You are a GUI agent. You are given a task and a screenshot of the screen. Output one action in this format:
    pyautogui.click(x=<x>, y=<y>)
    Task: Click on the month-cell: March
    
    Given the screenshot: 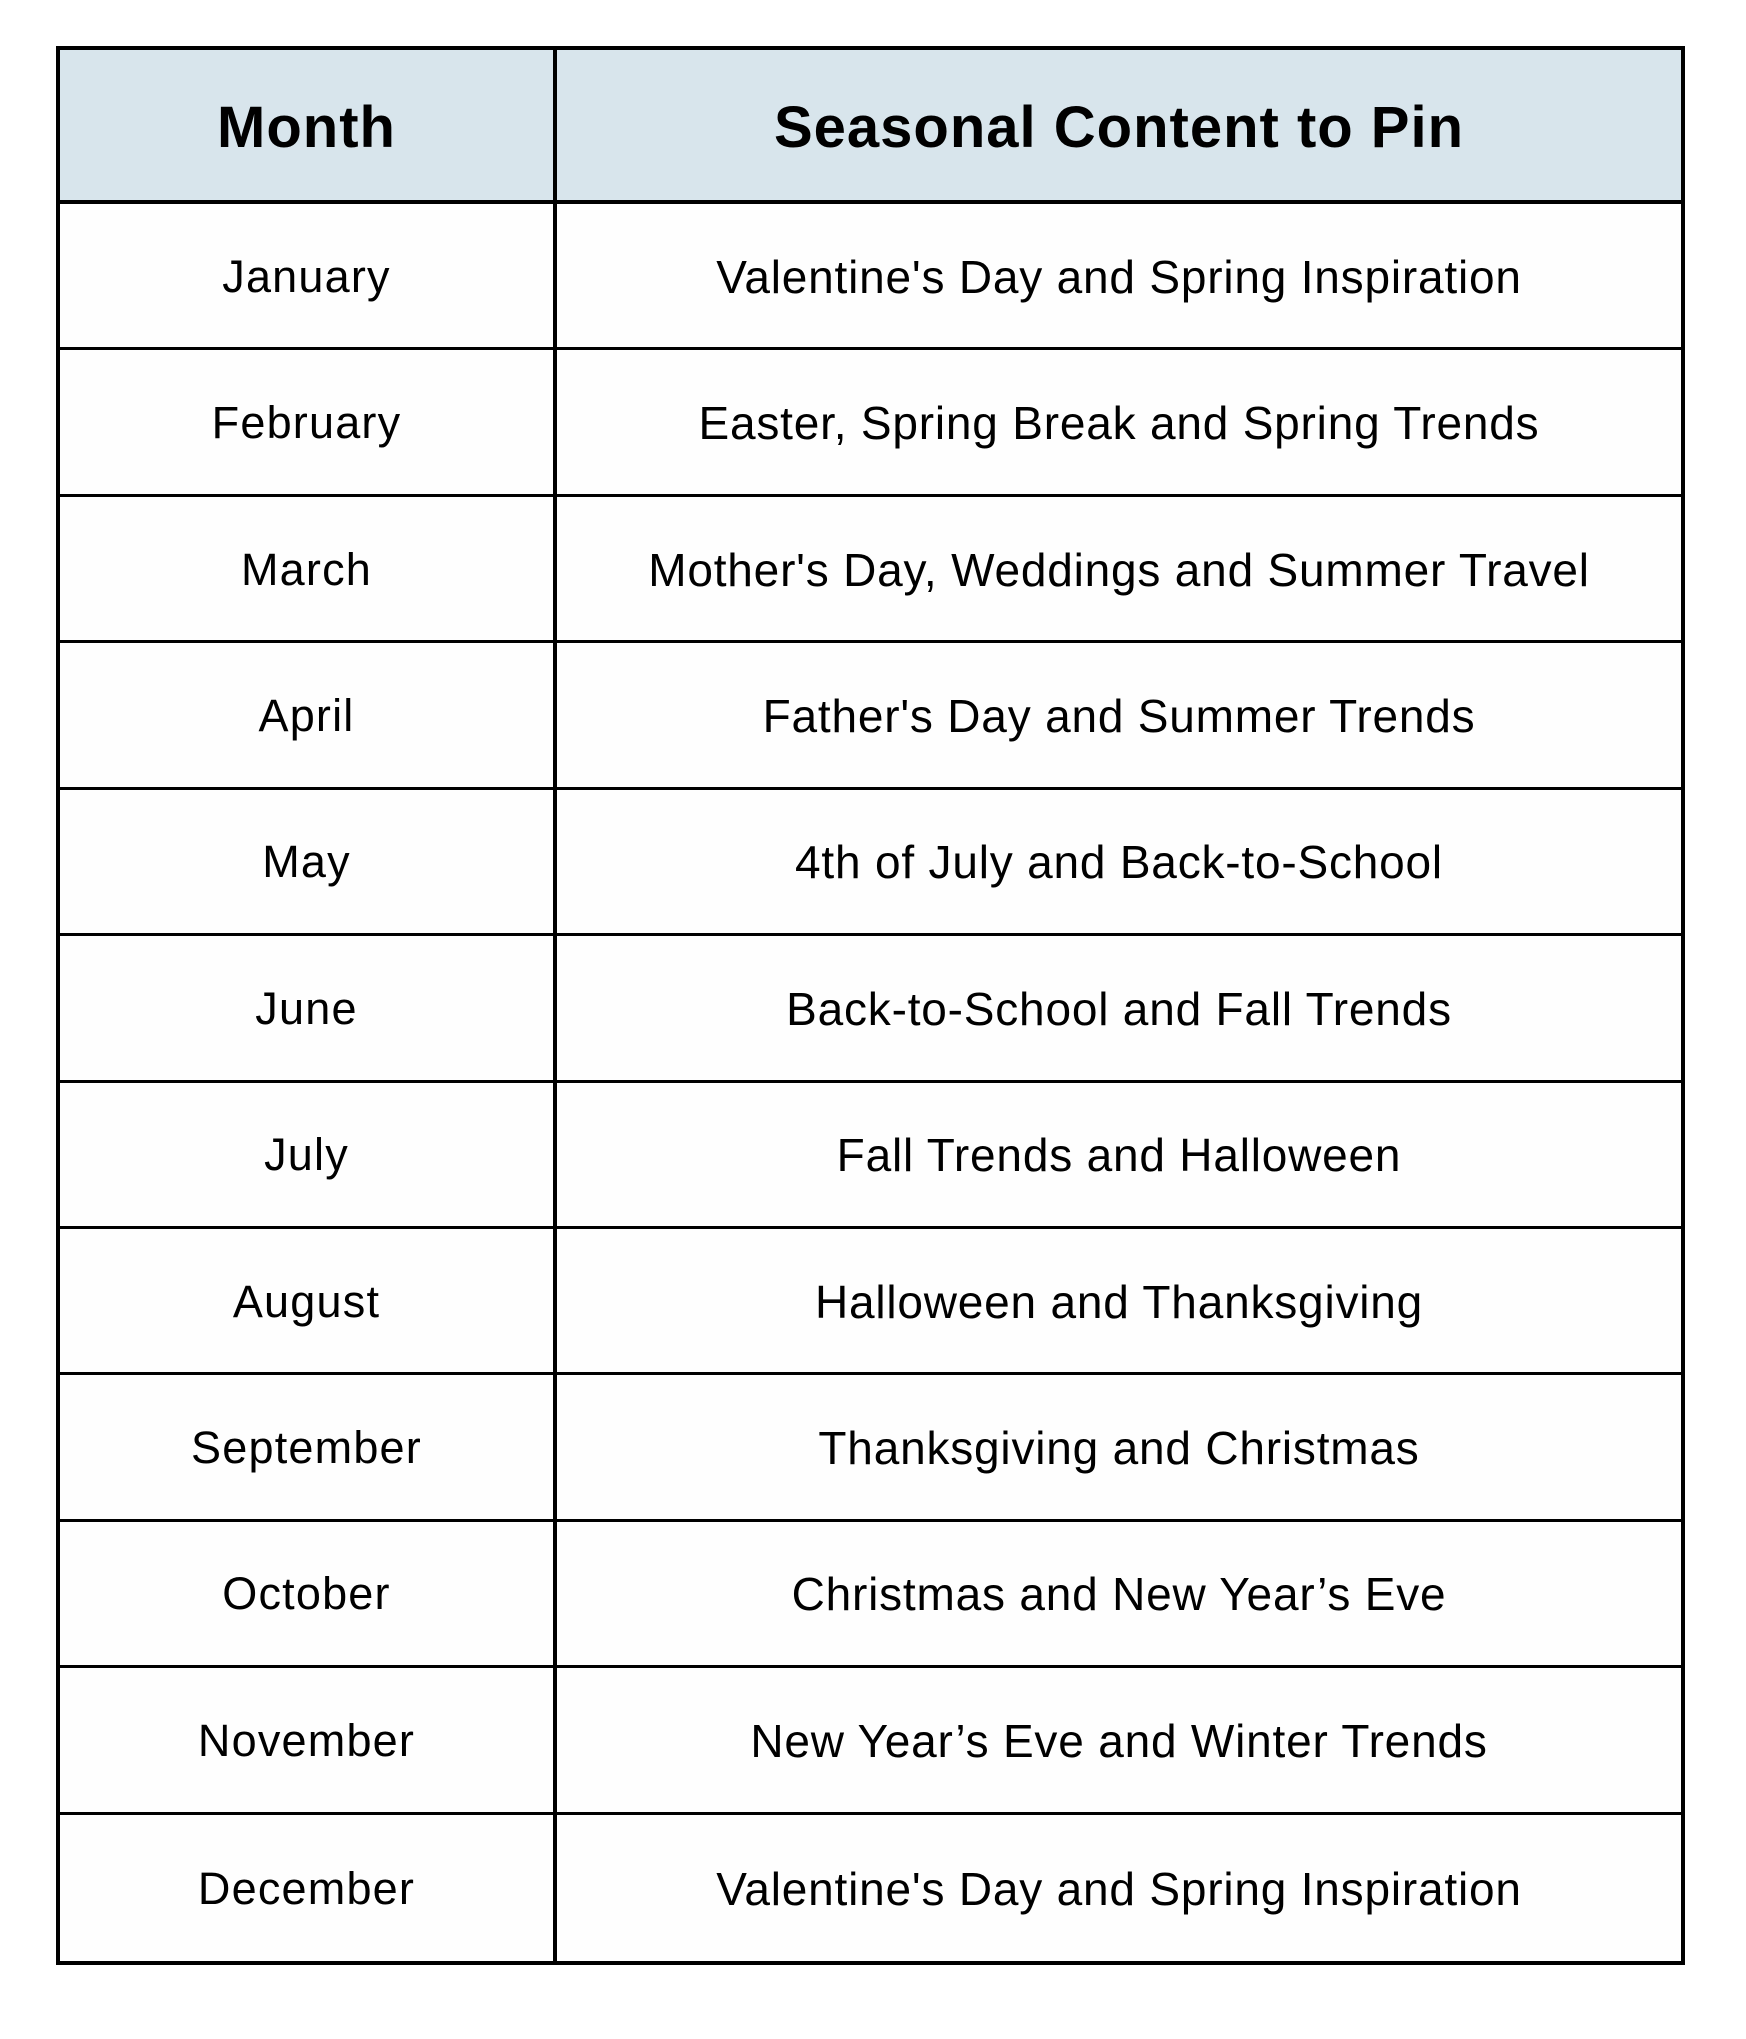 What is the action you would take?
    pyautogui.click(x=308, y=570)
    